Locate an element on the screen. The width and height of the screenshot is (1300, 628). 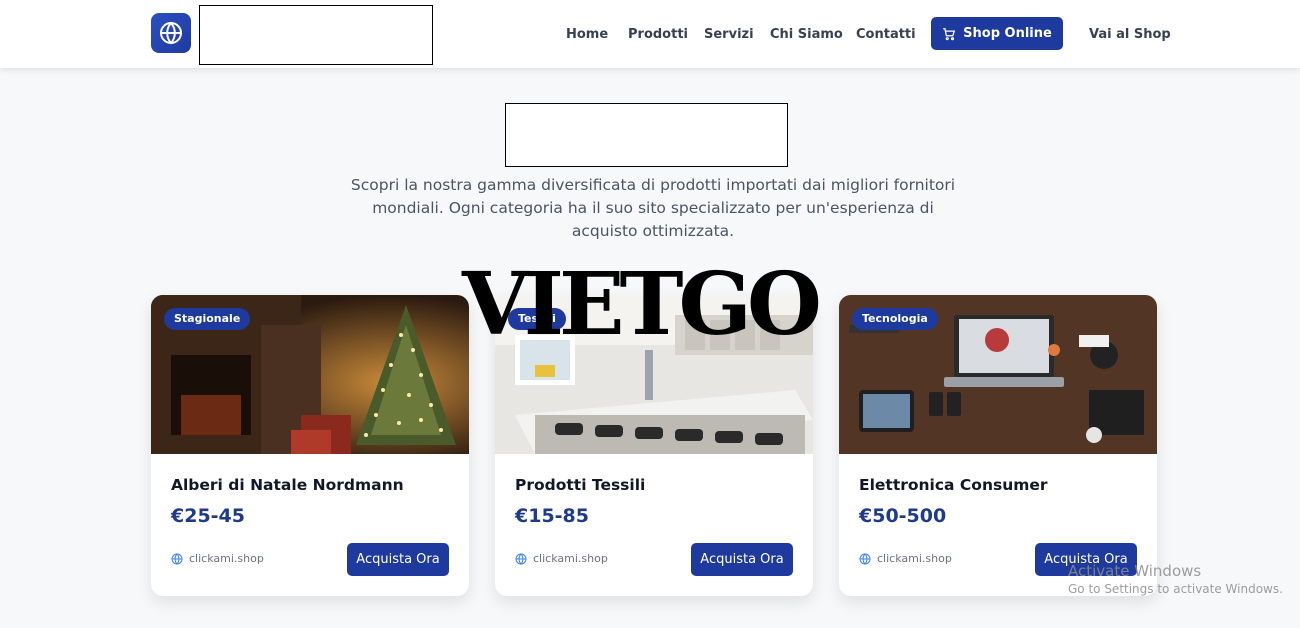
logo-badge is located at coordinates (171, 33).